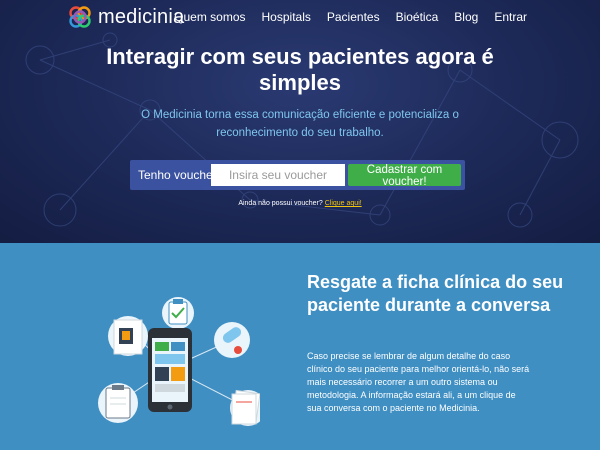 The image size is (600, 450). What do you see at coordinates (170, 370) in the screenshot?
I see `smartphone-icon` at bounding box center [170, 370].